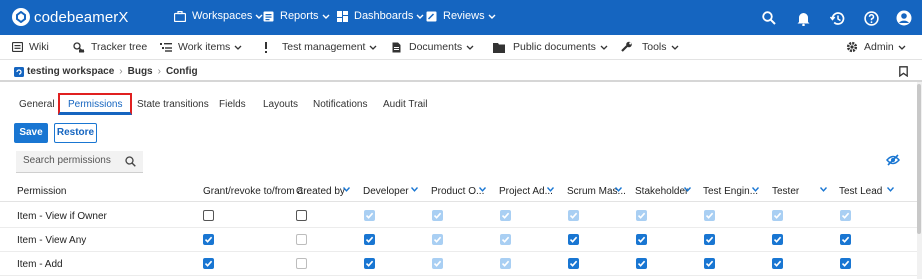 The height and width of the screenshot is (279, 922). I want to click on menu-admin: Admin, so click(876, 47).